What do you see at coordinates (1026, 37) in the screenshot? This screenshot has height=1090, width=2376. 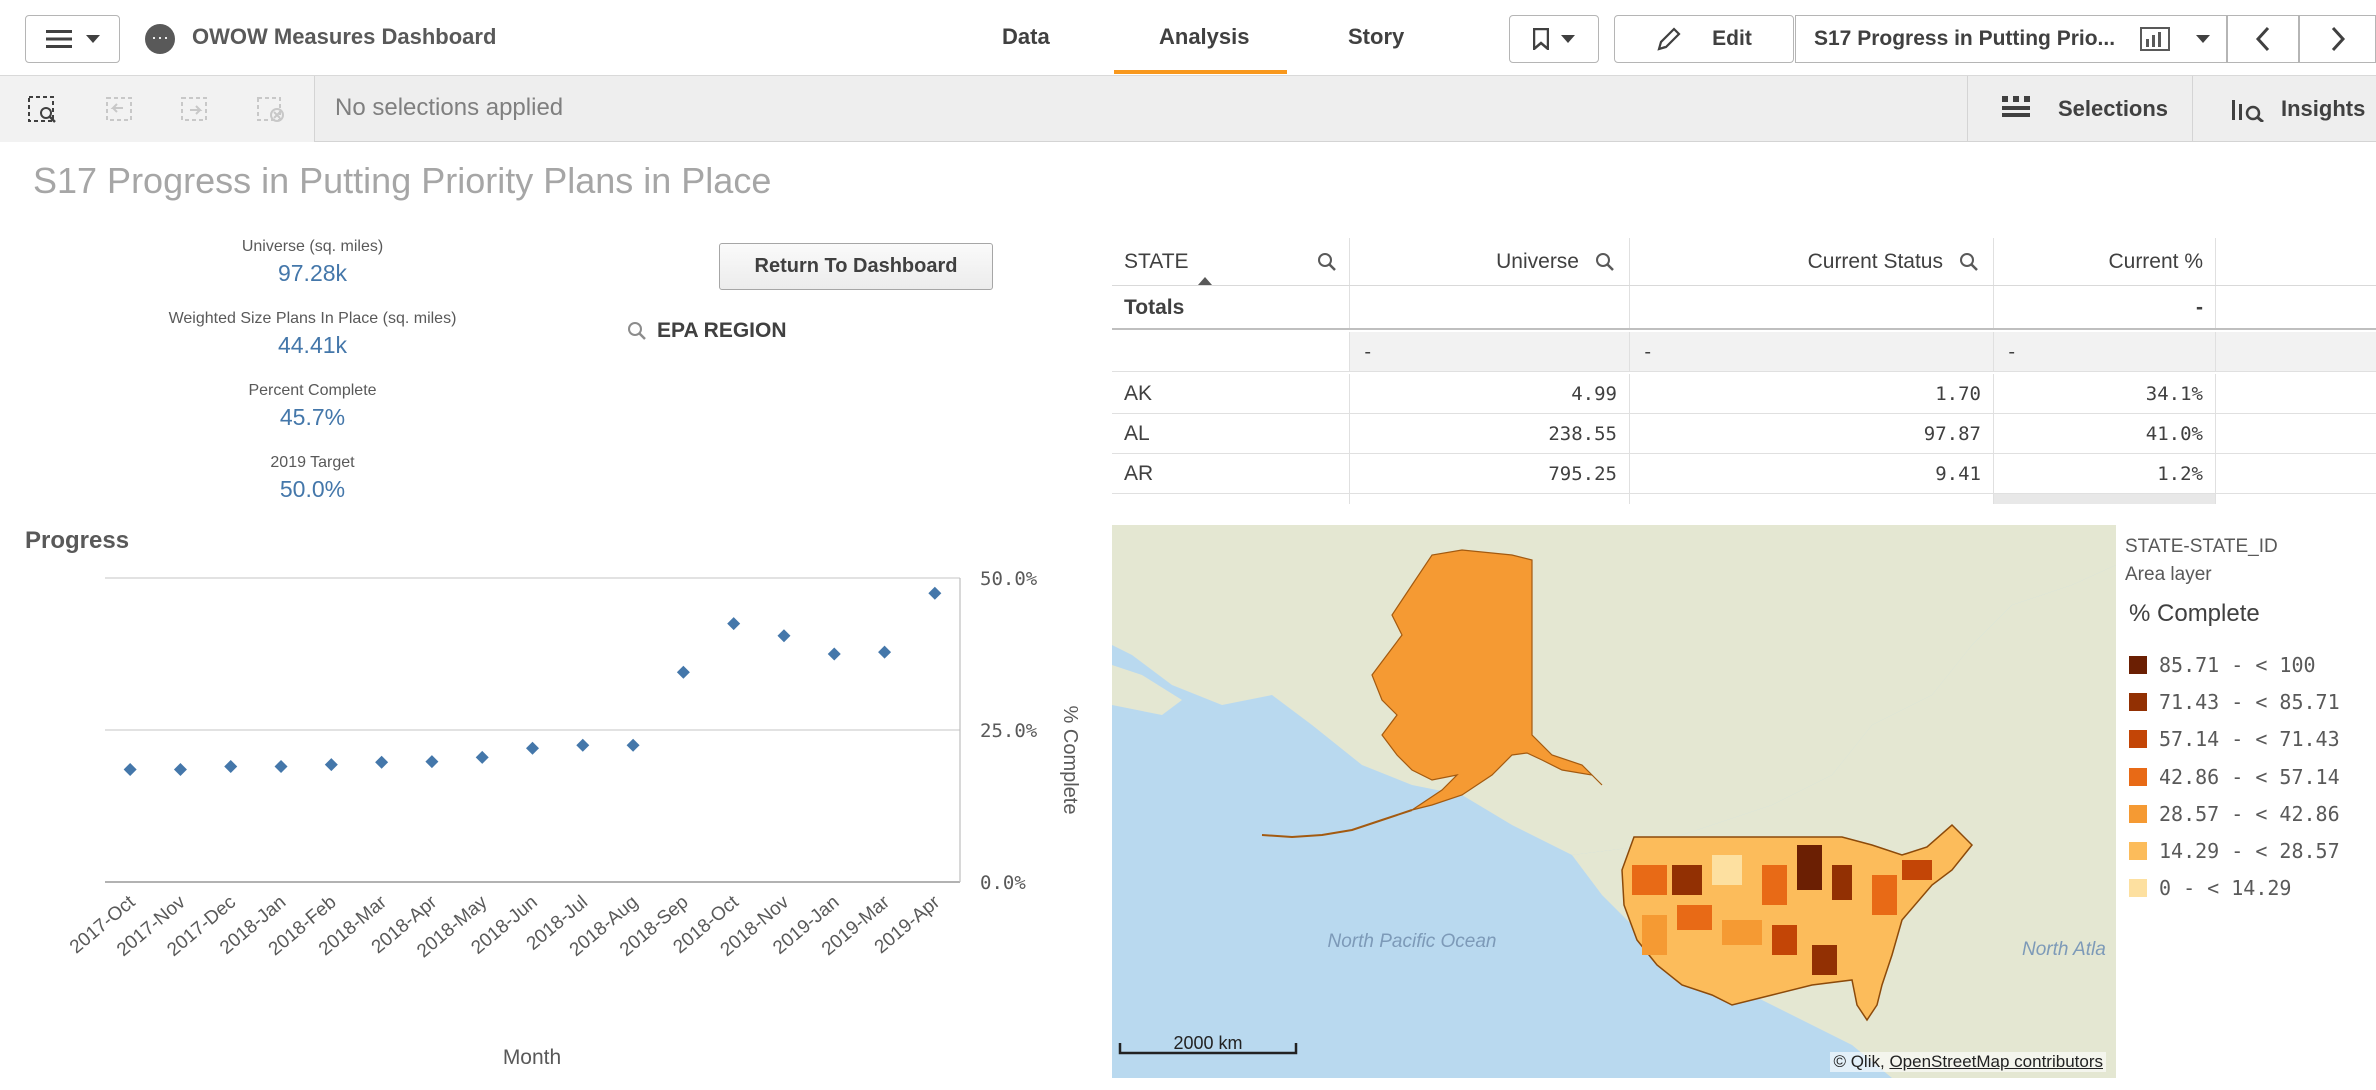 I see `tab-data: Data` at bounding box center [1026, 37].